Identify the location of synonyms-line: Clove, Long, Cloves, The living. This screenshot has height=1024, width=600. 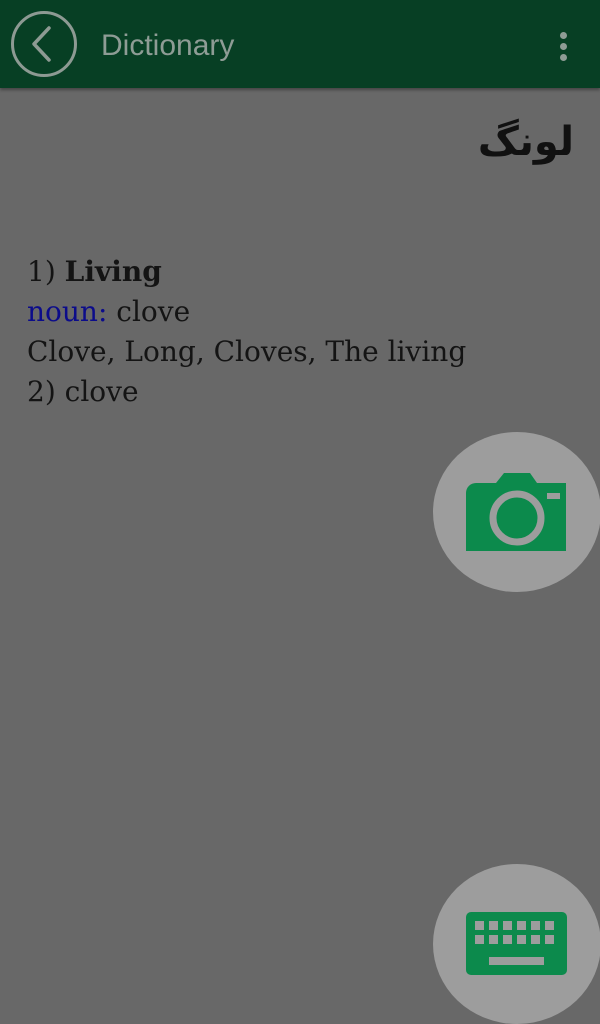
(247, 351).